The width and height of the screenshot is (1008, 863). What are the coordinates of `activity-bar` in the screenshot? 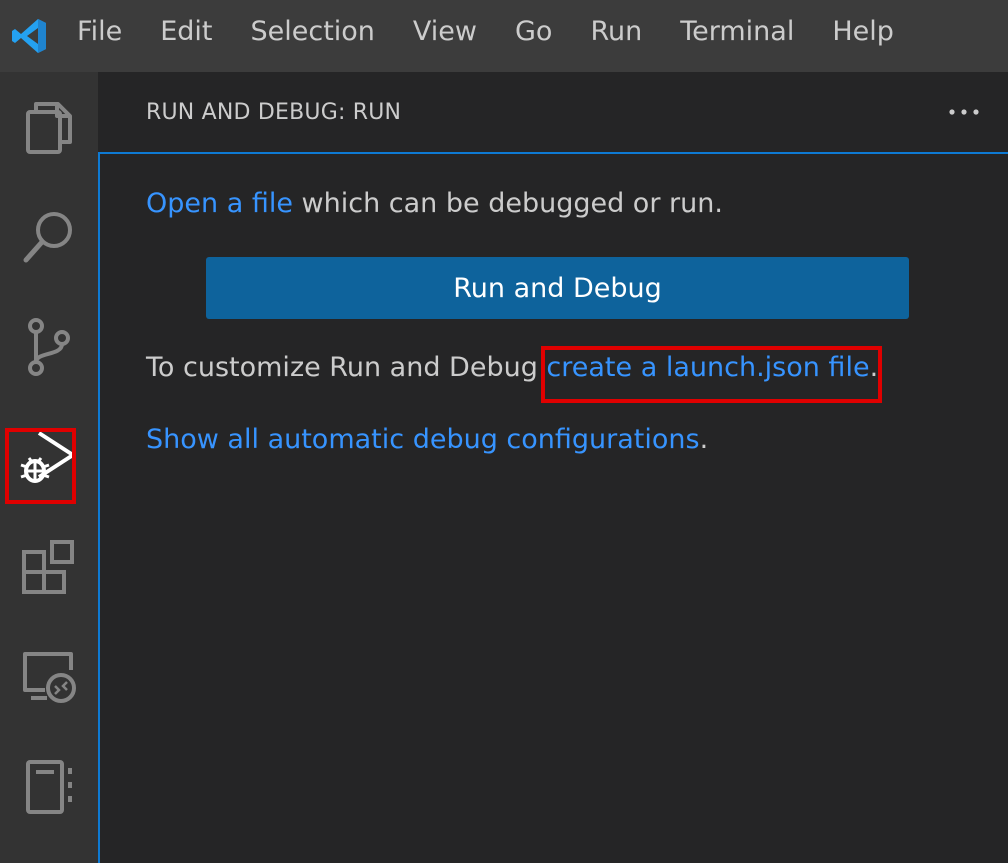 It's located at (49, 467).